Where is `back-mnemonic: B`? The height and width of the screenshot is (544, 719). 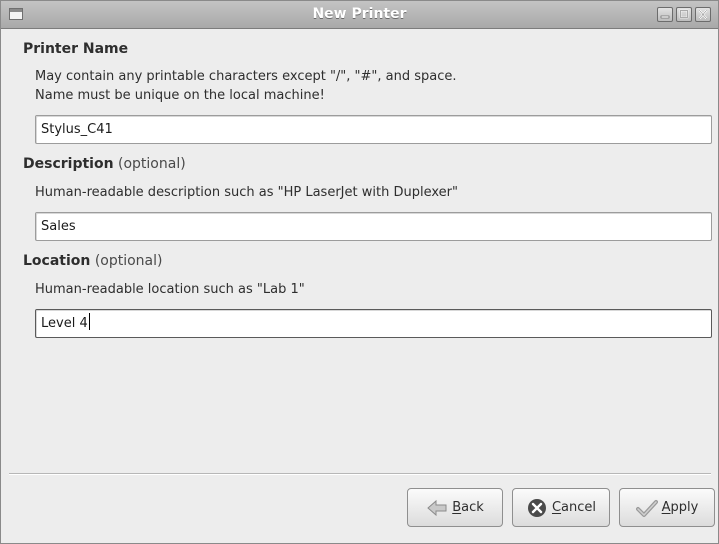
back-mnemonic: B is located at coordinates (457, 507).